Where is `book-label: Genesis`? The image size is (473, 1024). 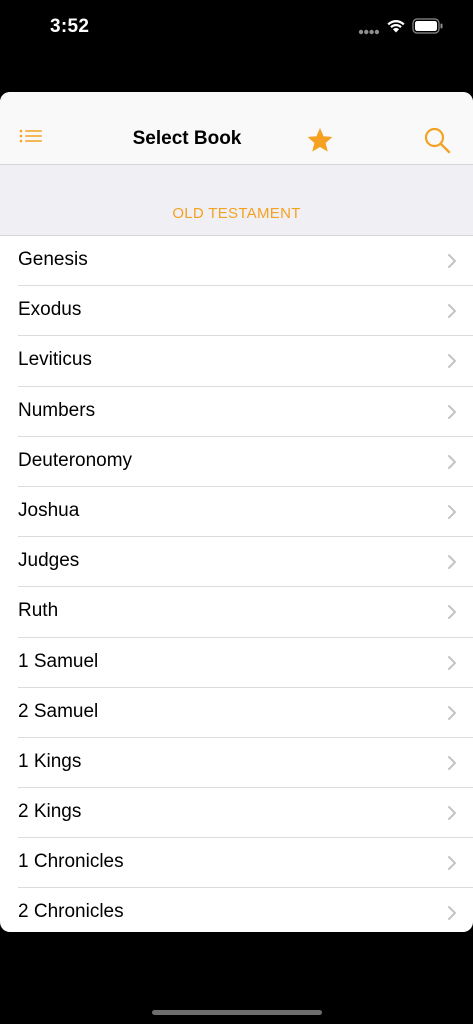 book-label: Genesis is located at coordinates (53, 259).